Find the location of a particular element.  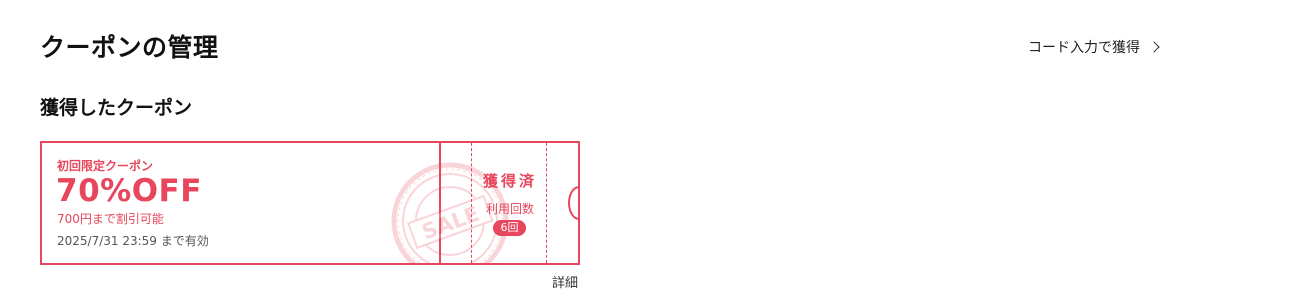

usage-count-badge: 6回 is located at coordinates (509, 228).